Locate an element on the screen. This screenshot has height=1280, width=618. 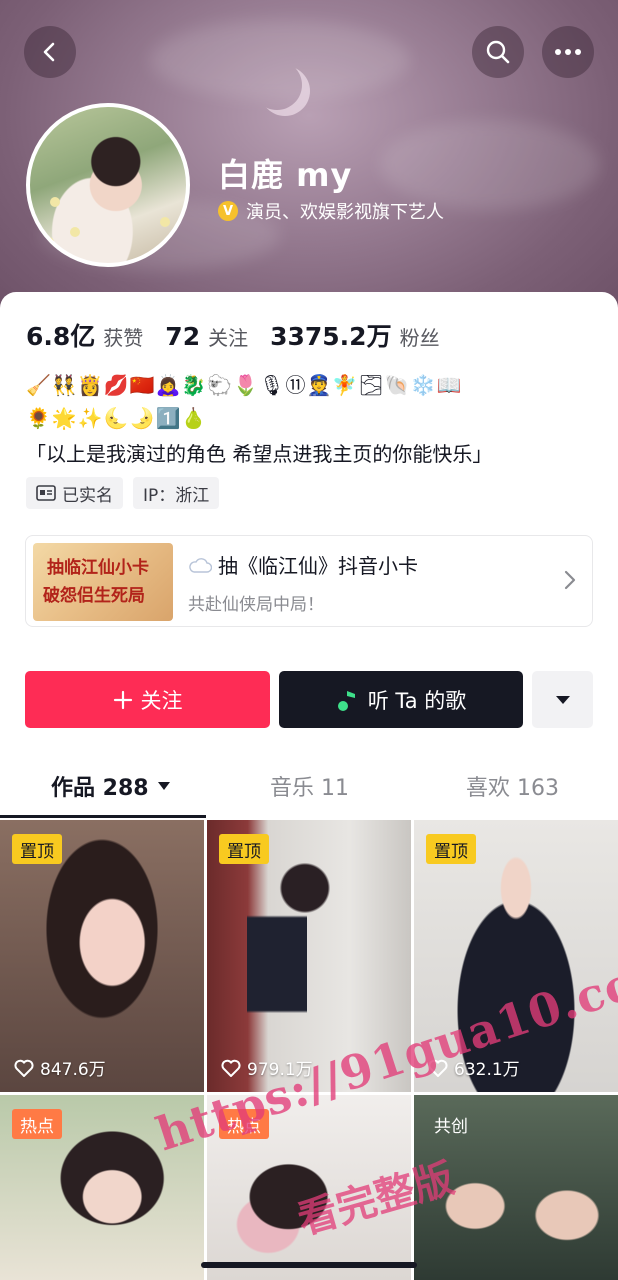
verification-row: V 演员、欢娱影视旗下艺人 is located at coordinates (331, 211).